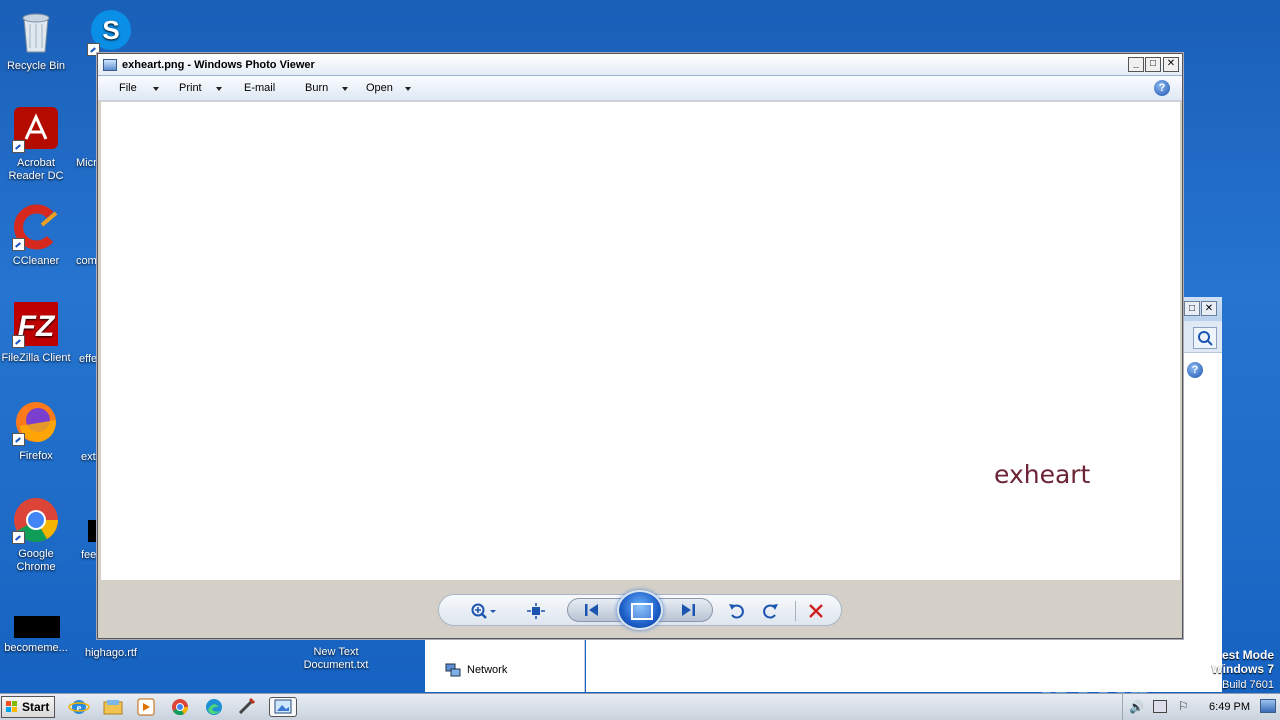 This screenshot has width=1280, height=720. I want to click on start-button: Start, so click(28, 707).